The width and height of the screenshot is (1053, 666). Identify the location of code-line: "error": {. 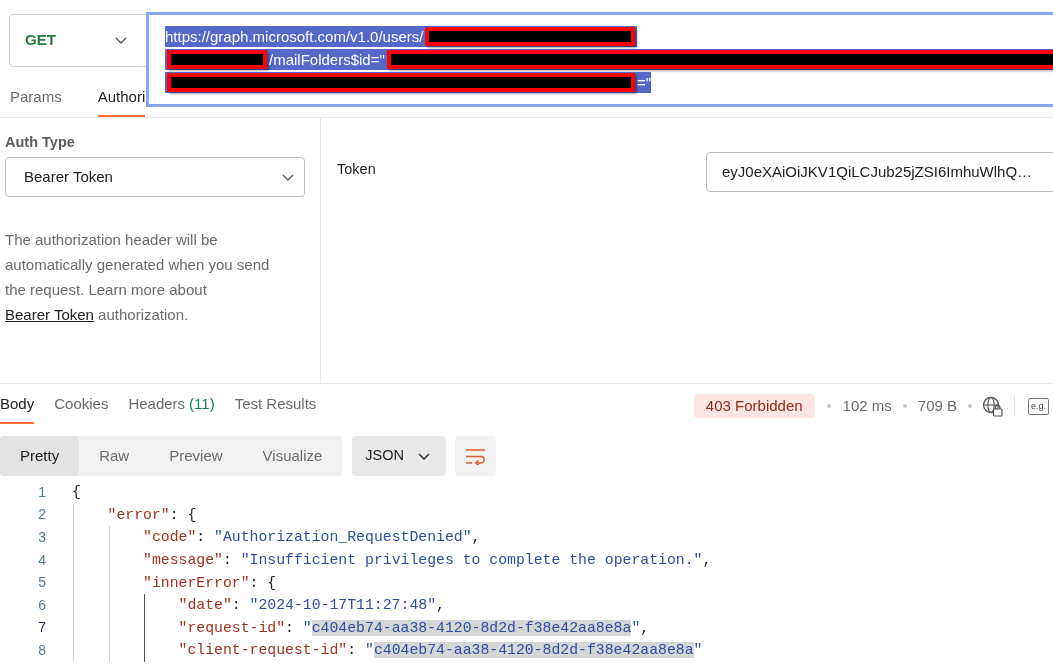
(152, 515).